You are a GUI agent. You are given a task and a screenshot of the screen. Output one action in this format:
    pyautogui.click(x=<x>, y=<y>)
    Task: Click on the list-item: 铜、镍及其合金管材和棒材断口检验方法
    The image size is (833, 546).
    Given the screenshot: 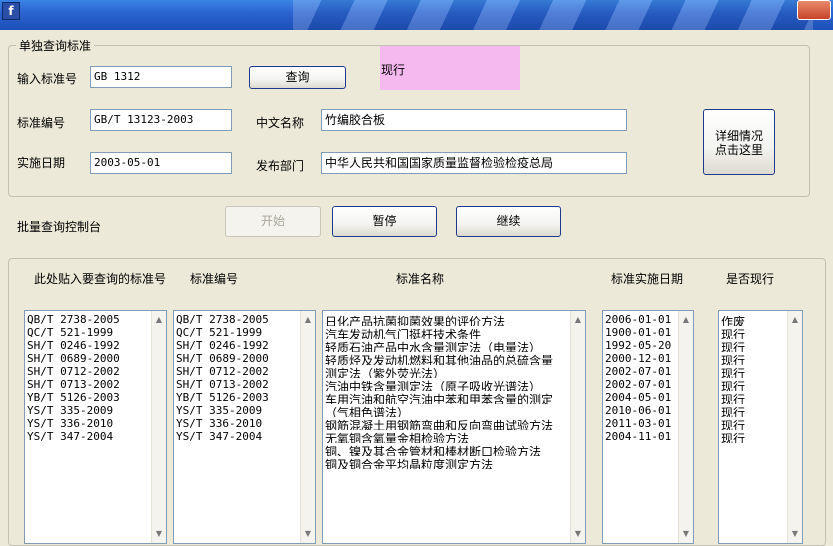 What is the action you would take?
    pyautogui.click(x=447, y=449)
    